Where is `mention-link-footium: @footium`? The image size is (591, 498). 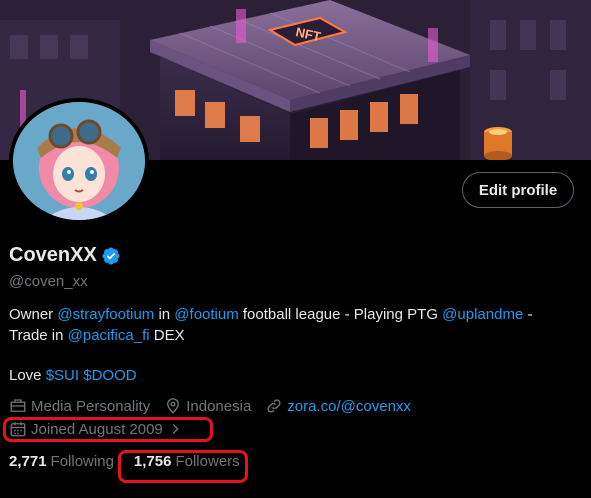 mention-link-footium: @footium is located at coordinates (206, 314).